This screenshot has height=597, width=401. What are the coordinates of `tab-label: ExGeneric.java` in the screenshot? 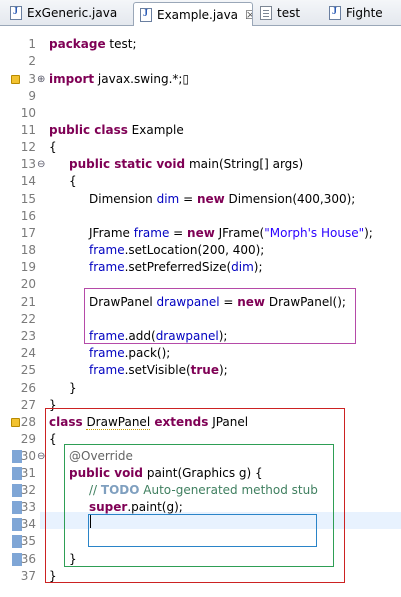 It's located at (72, 13).